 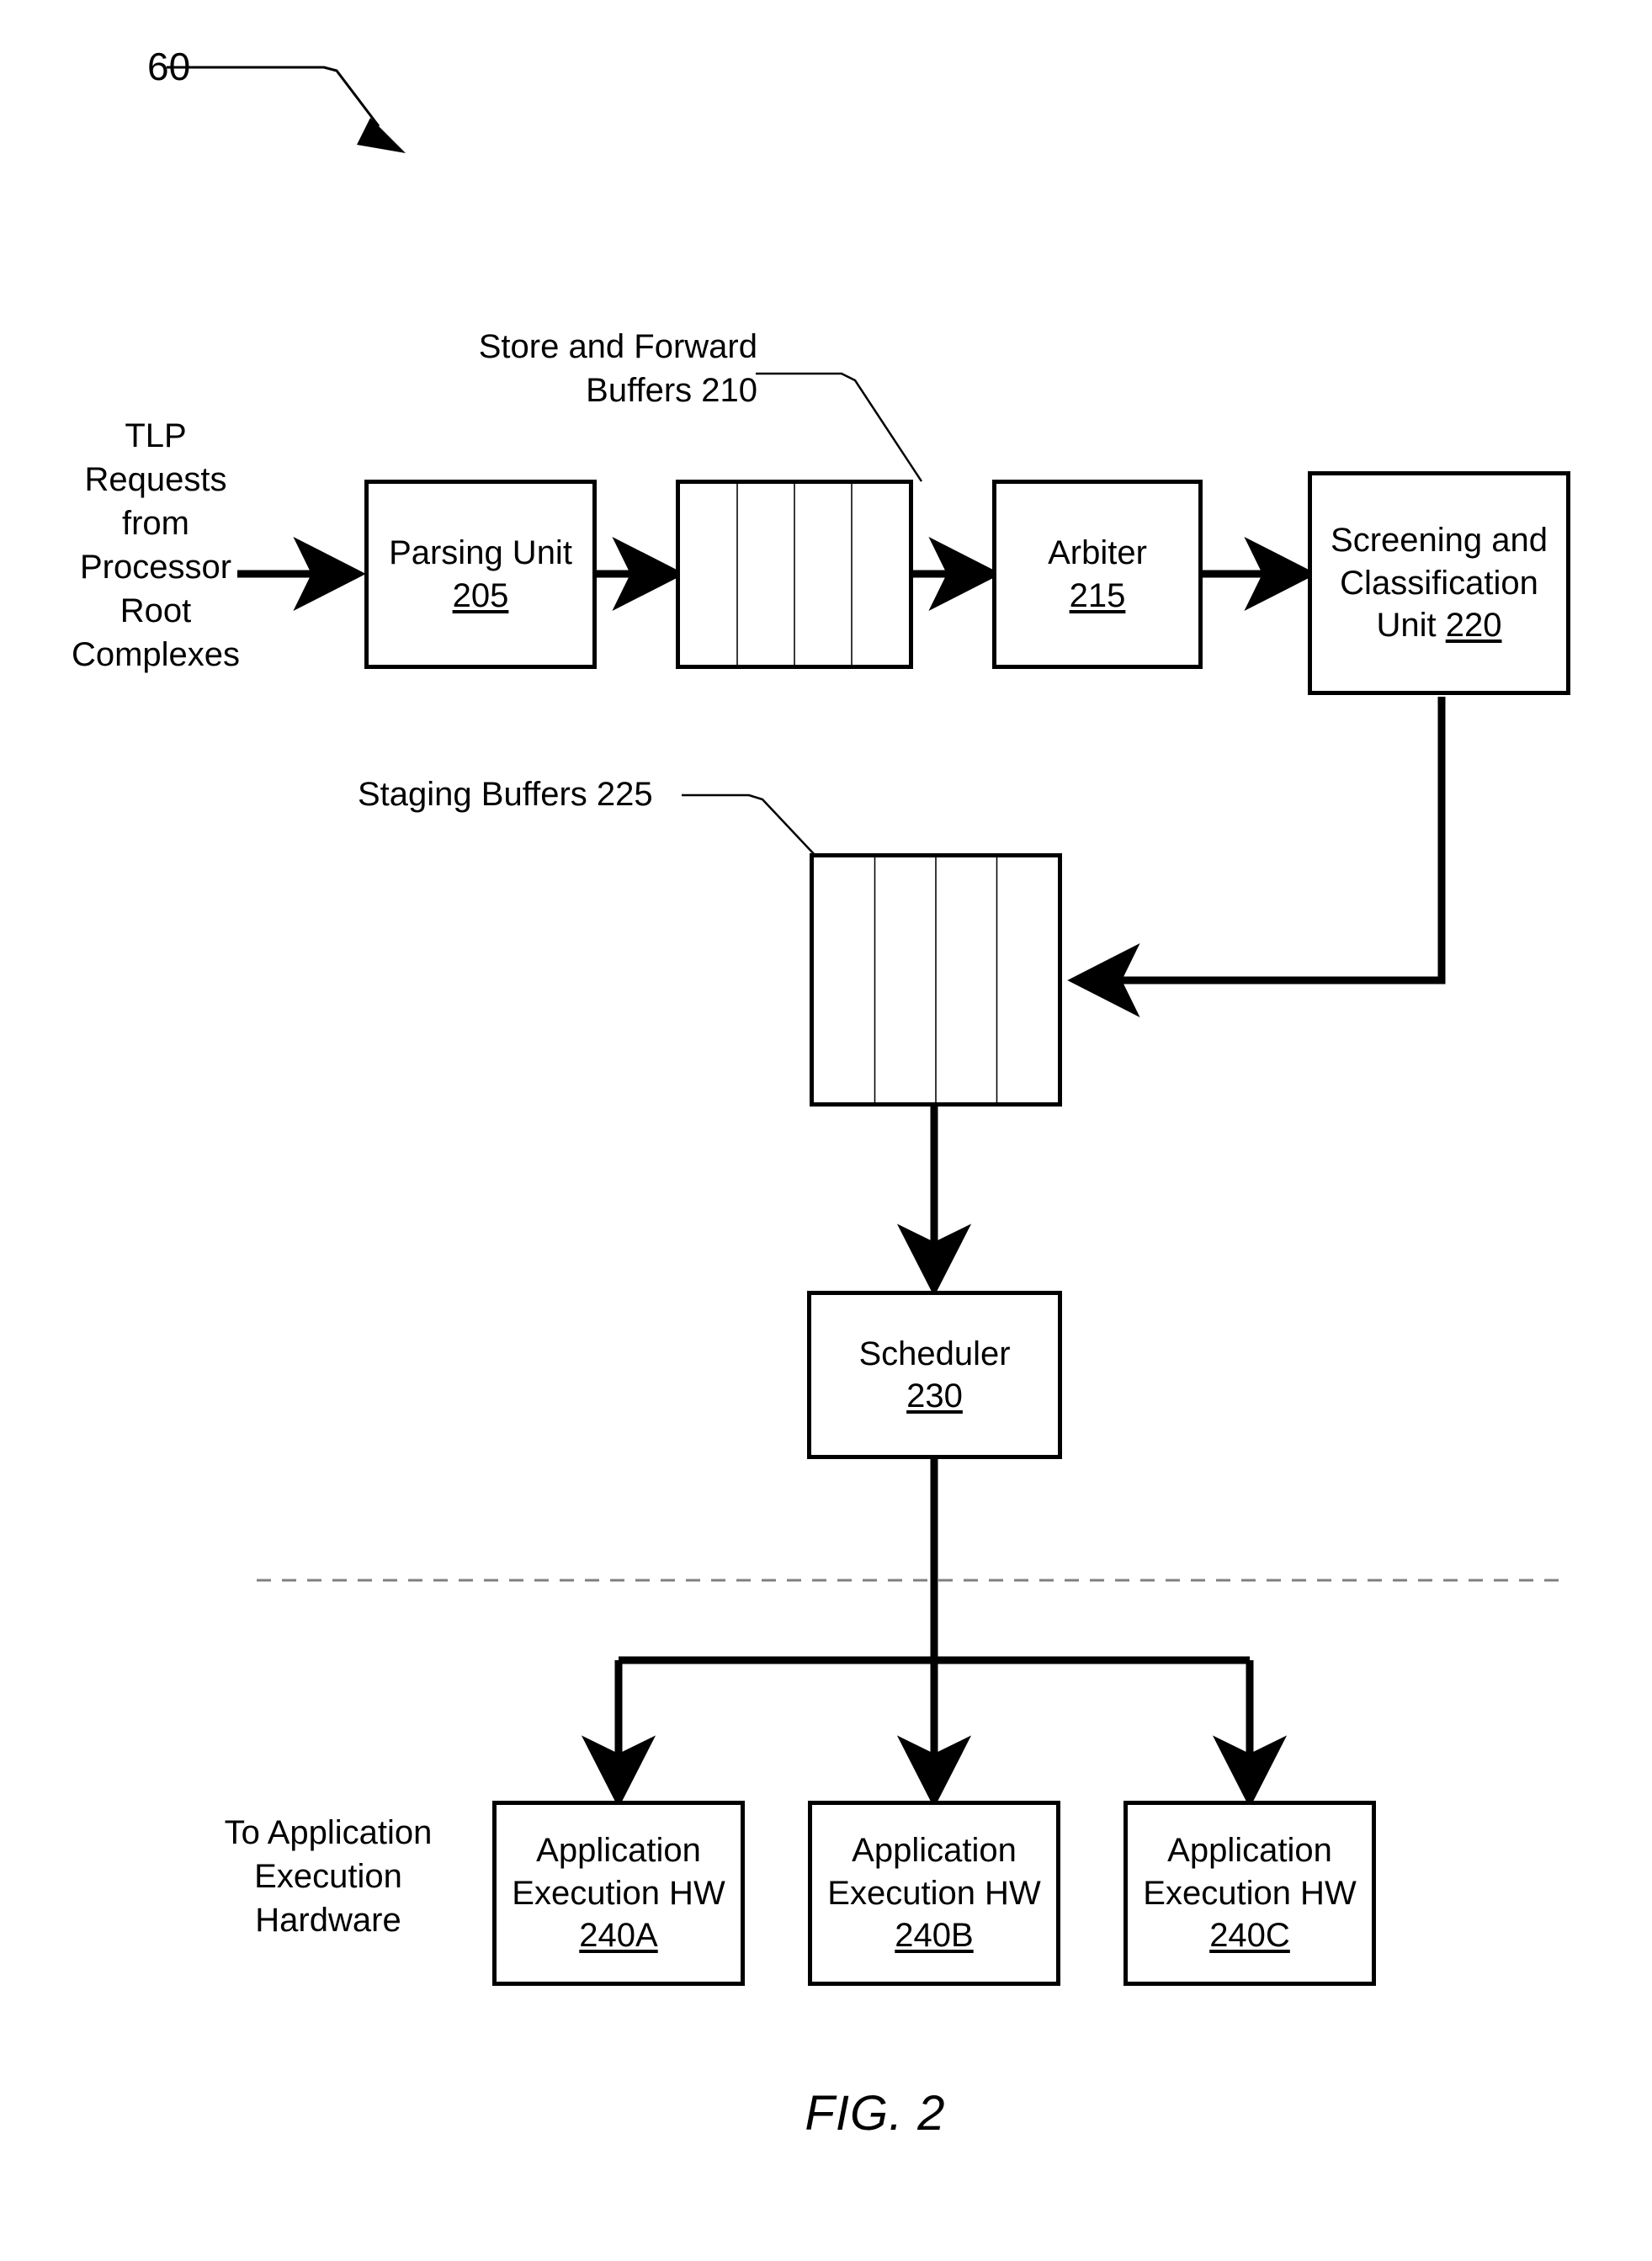 I want to click on screening-ref: 220, so click(x=1473, y=626).